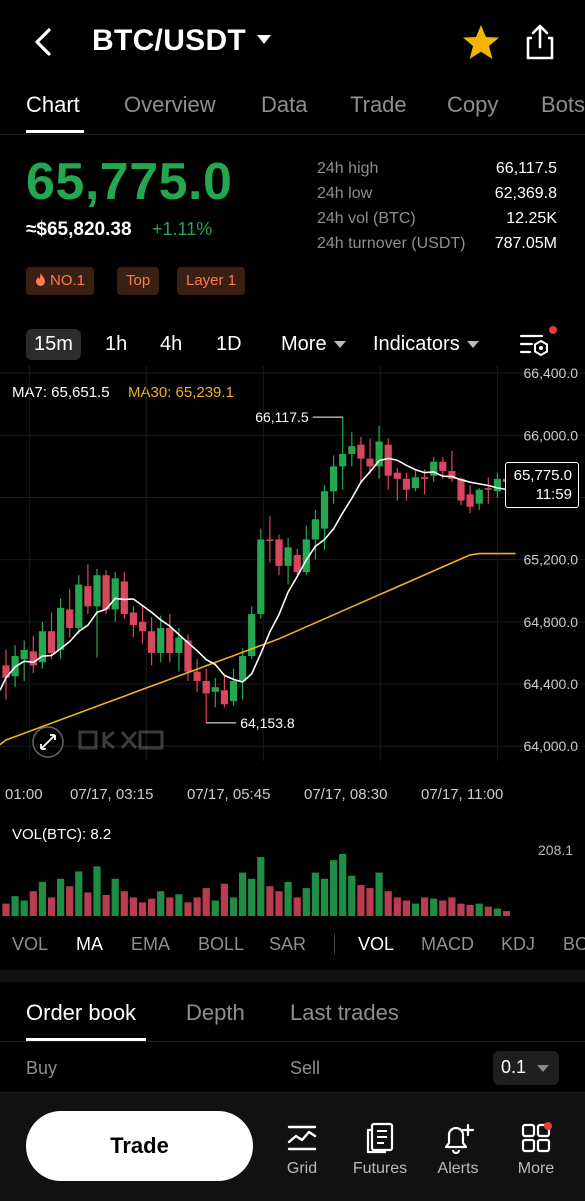  What do you see at coordinates (53, 344) in the screenshot?
I see `timeframe-15m: 15m` at bounding box center [53, 344].